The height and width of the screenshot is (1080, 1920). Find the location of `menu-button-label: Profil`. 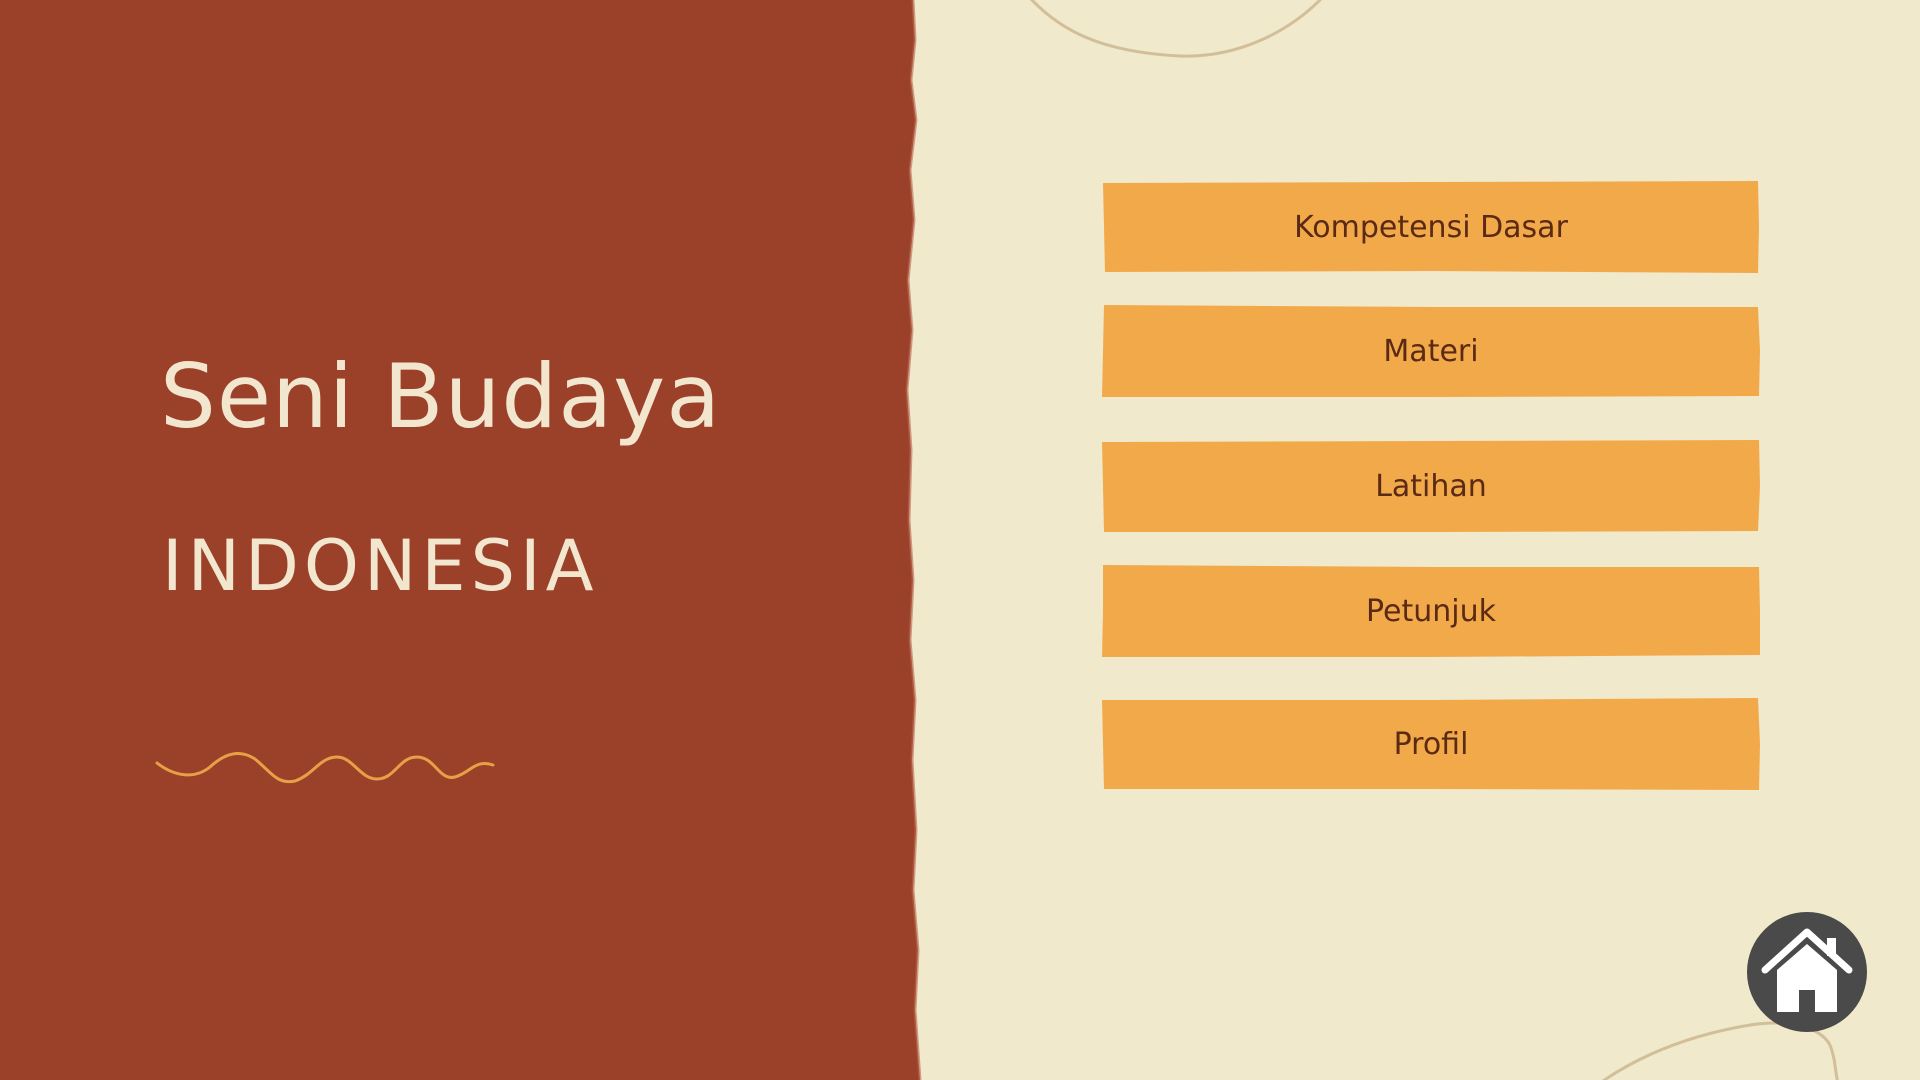

menu-button-label: Profil is located at coordinates (1431, 744).